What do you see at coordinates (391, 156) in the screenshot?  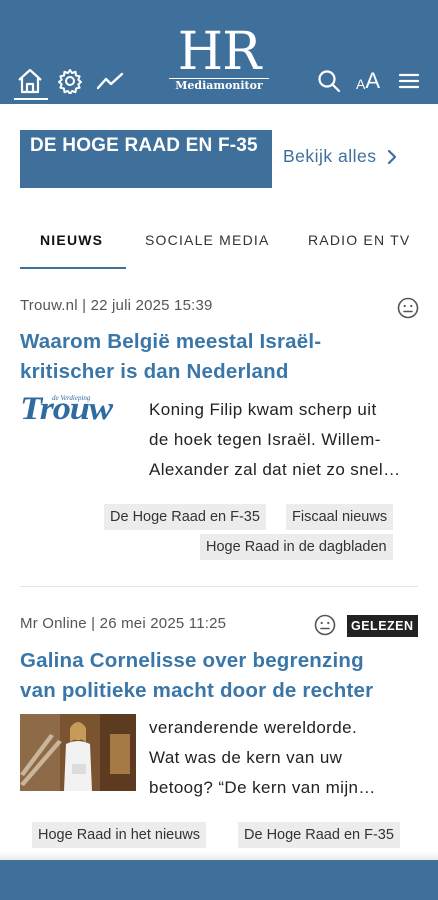 I see `chevron-right-icon` at bounding box center [391, 156].